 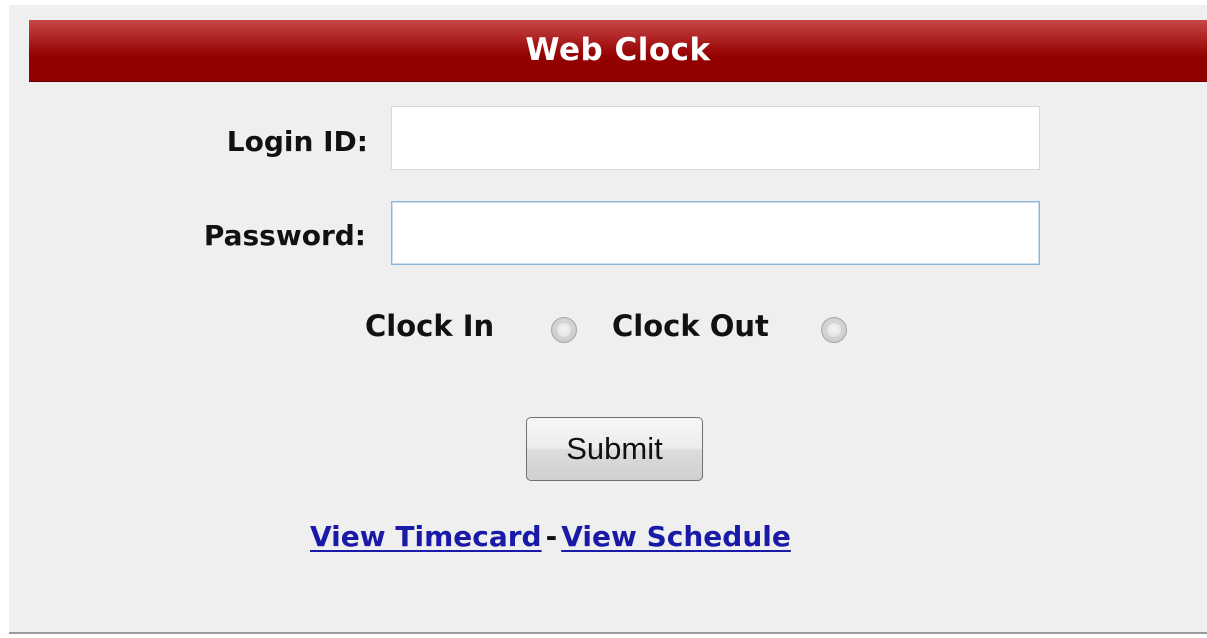 What do you see at coordinates (715, 233) in the screenshot?
I see `password-input` at bounding box center [715, 233].